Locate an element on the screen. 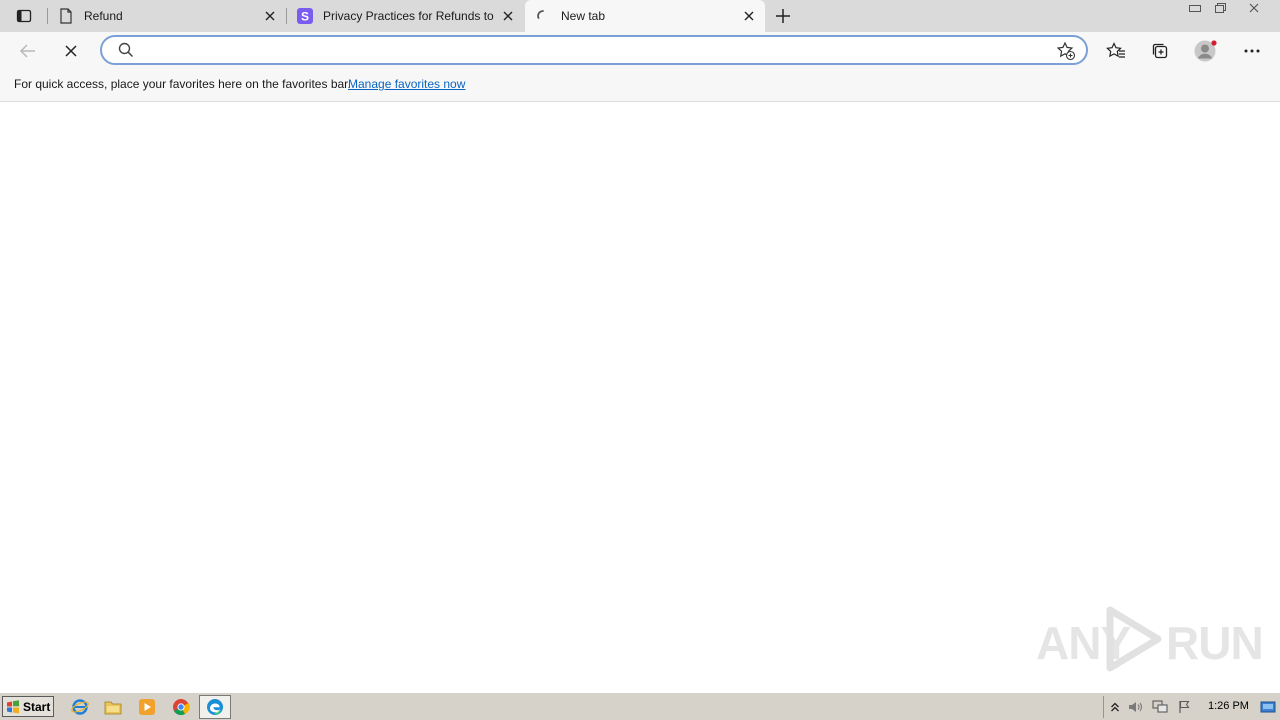  document-icon is located at coordinates (66, 16).